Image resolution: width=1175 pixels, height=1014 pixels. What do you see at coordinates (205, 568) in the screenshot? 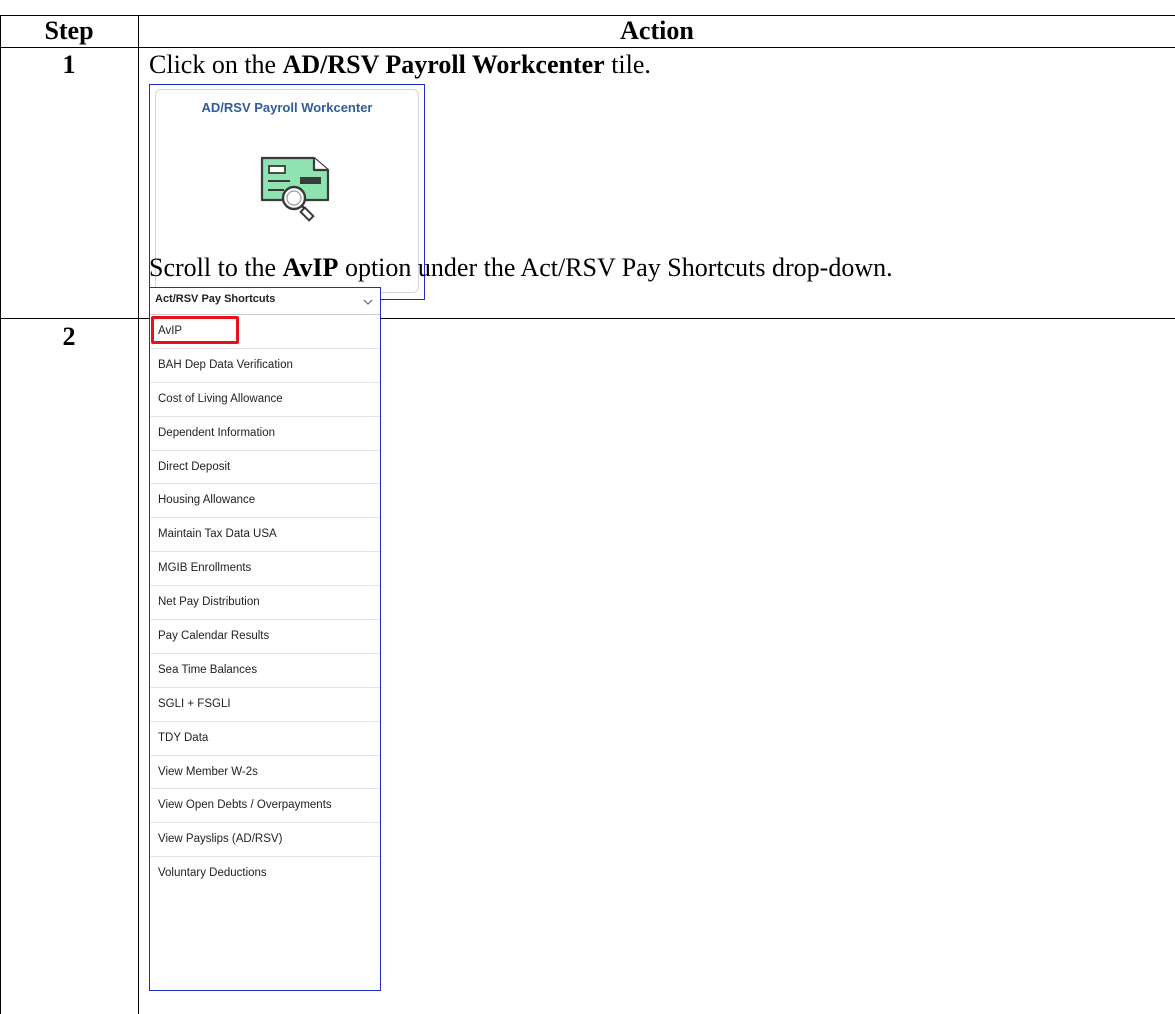
I see `dropdown-item-label: MGIB Enrollments` at bounding box center [205, 568].